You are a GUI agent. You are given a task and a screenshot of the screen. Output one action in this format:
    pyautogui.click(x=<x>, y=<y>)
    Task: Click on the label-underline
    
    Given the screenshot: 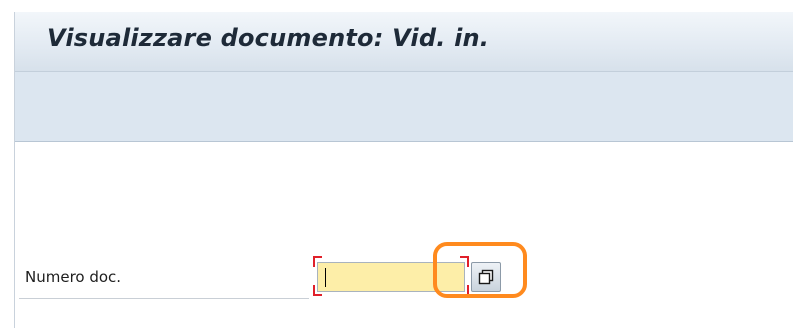 What is the action you would take?
    pyautogui.click(x=164, y=298)
    